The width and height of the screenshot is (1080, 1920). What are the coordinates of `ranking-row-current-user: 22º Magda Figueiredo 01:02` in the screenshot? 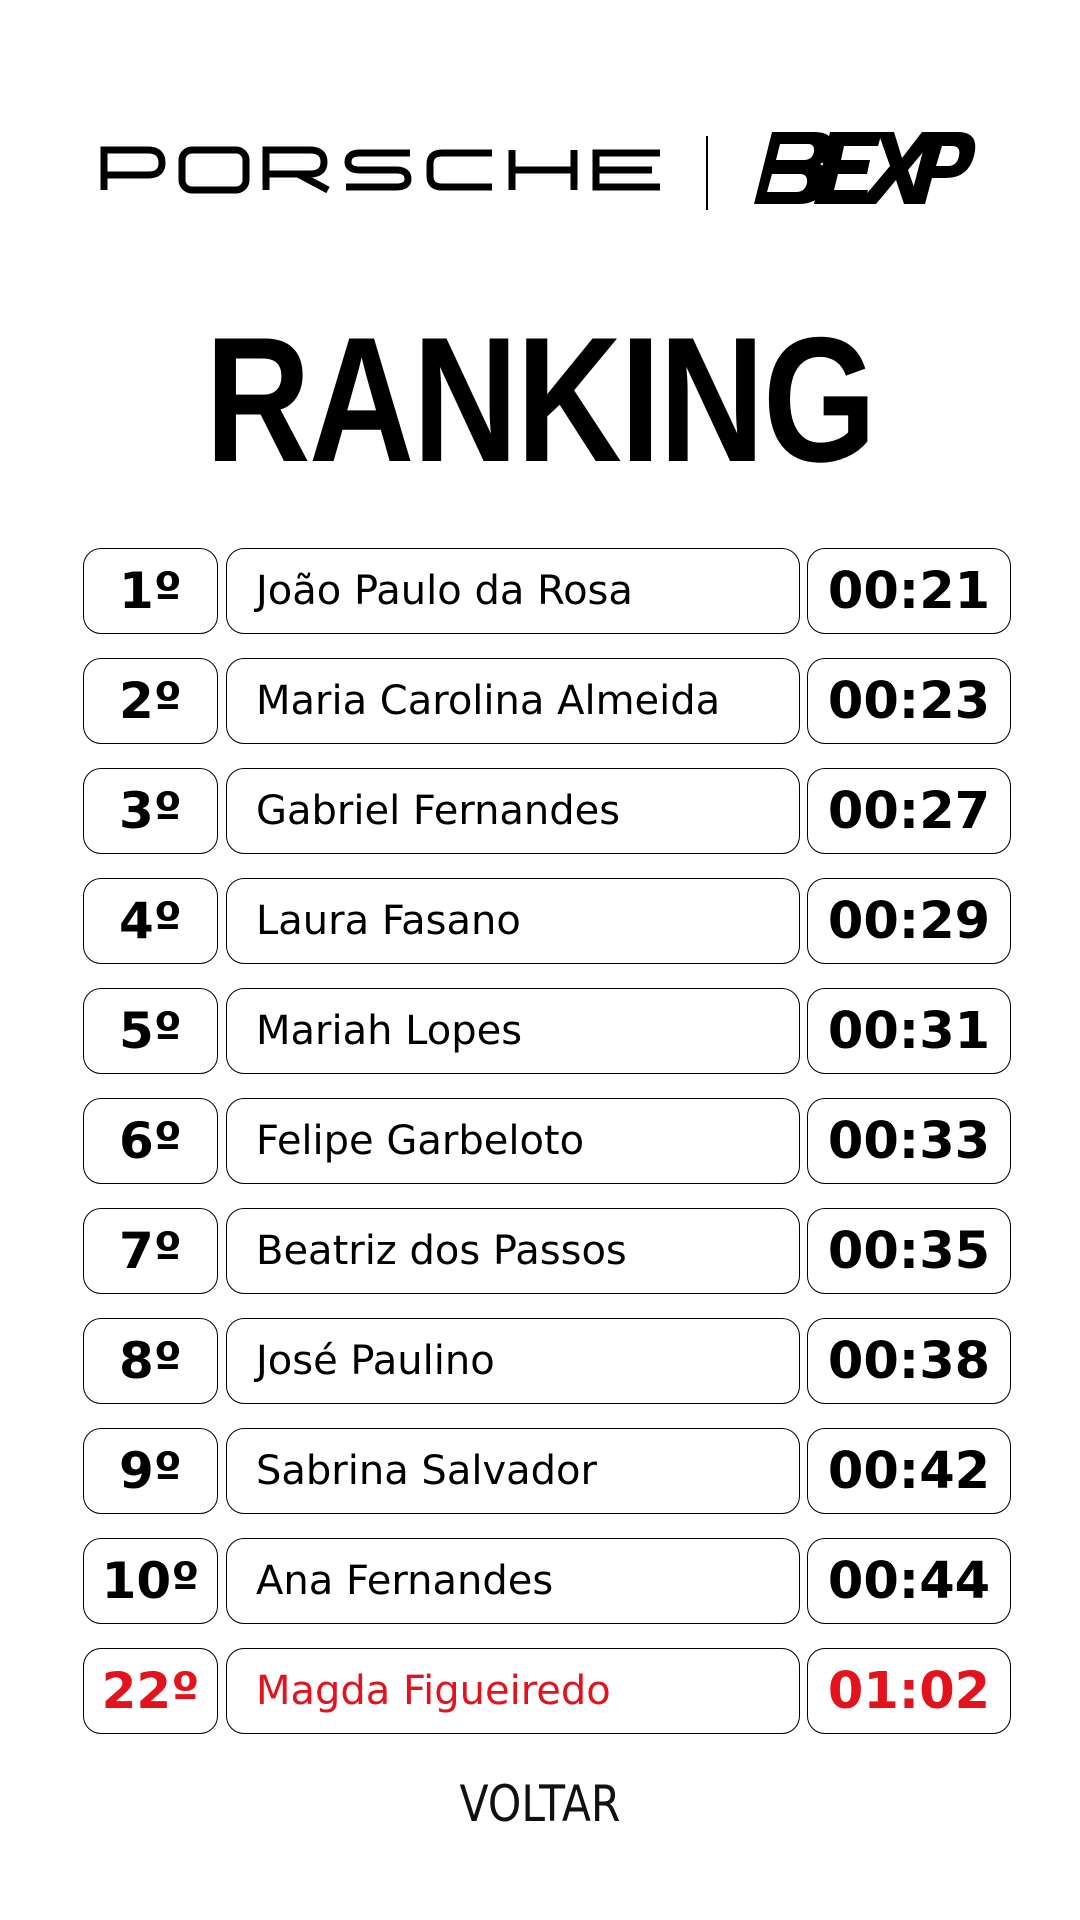 It's located at (547, 1692).